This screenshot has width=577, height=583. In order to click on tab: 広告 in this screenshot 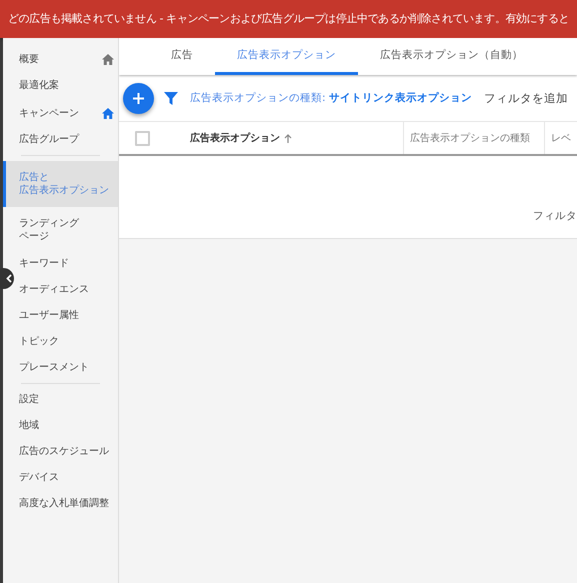, I will do `click(182, 56)`.